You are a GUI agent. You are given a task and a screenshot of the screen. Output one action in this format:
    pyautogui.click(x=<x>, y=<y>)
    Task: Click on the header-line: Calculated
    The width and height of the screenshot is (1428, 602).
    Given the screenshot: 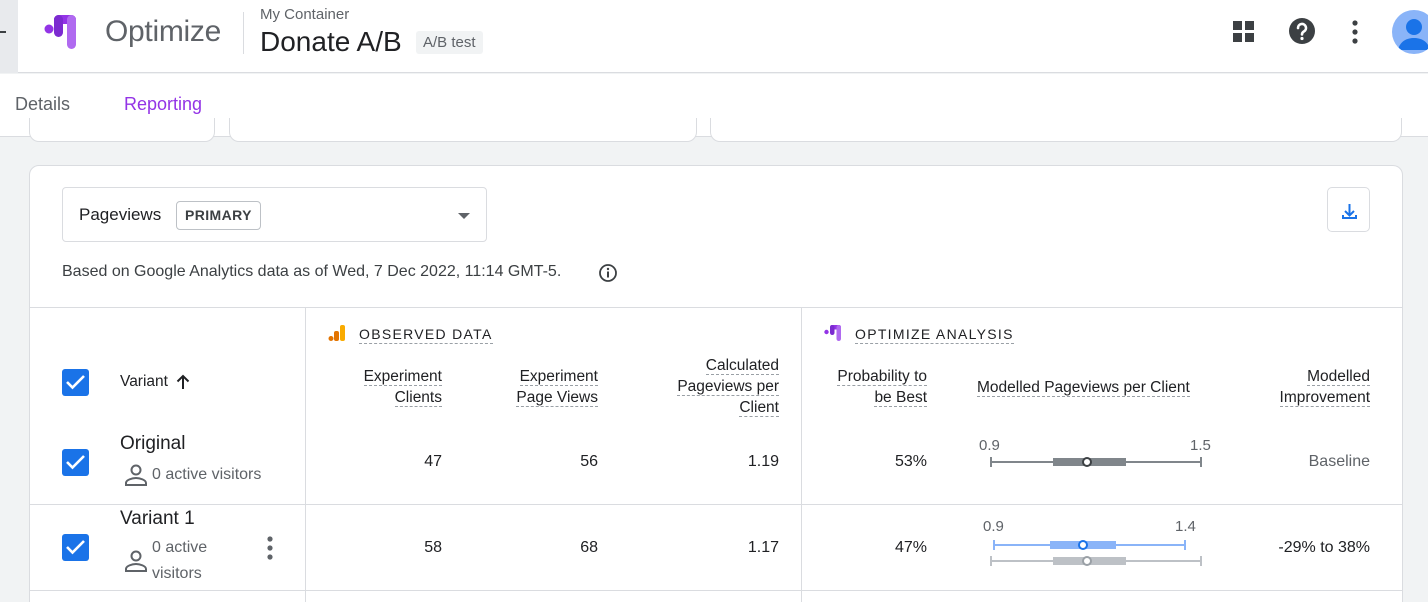 What is the action you would take?
    pyautogui.click(x=742, y=366)
    